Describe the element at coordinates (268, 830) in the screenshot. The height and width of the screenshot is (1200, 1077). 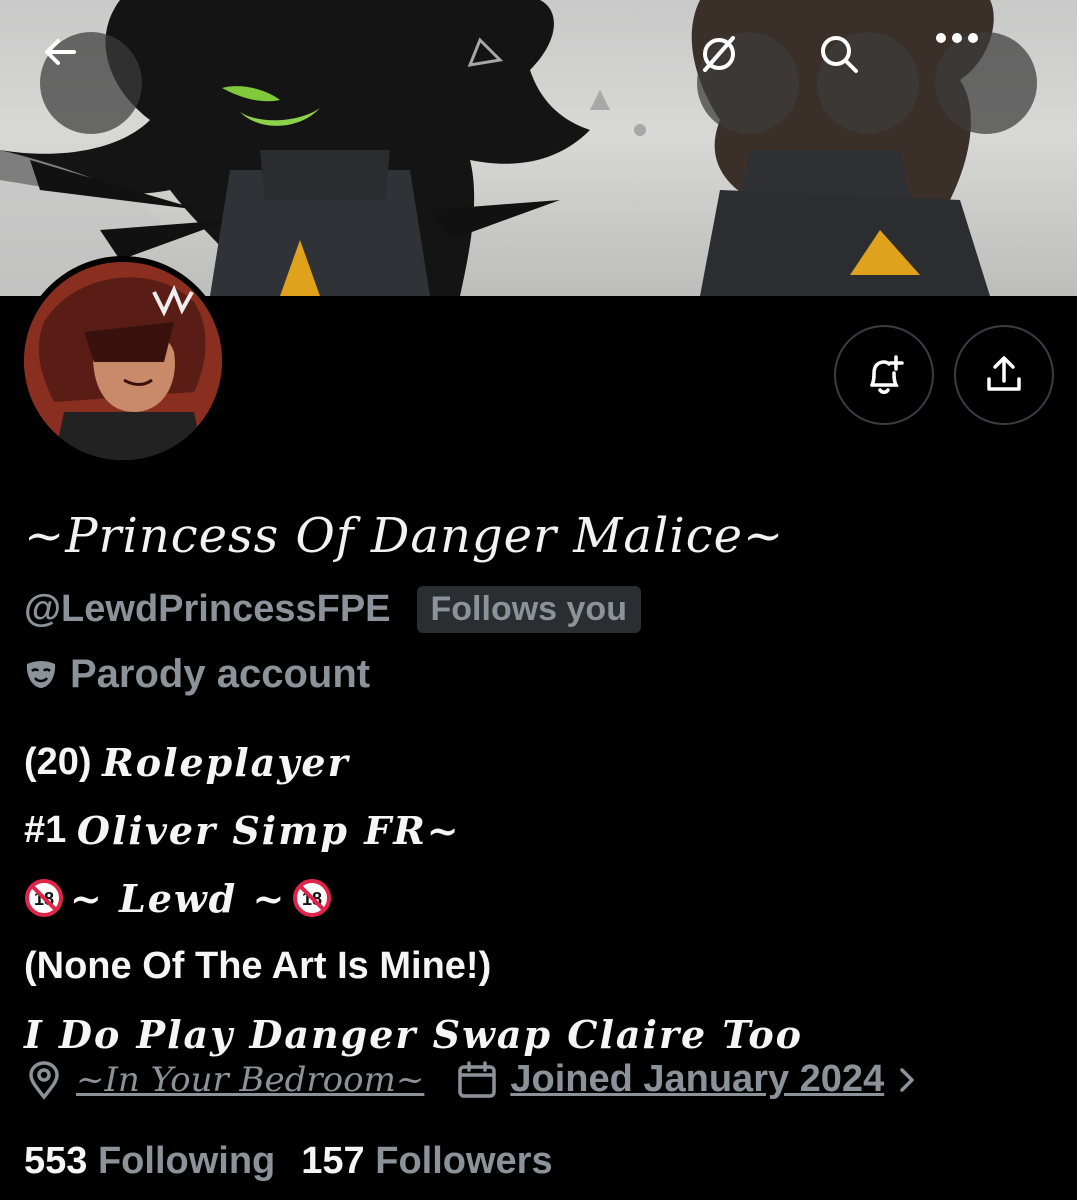
I see `bio-simp-line: Oliver Simp FR~` at that location.